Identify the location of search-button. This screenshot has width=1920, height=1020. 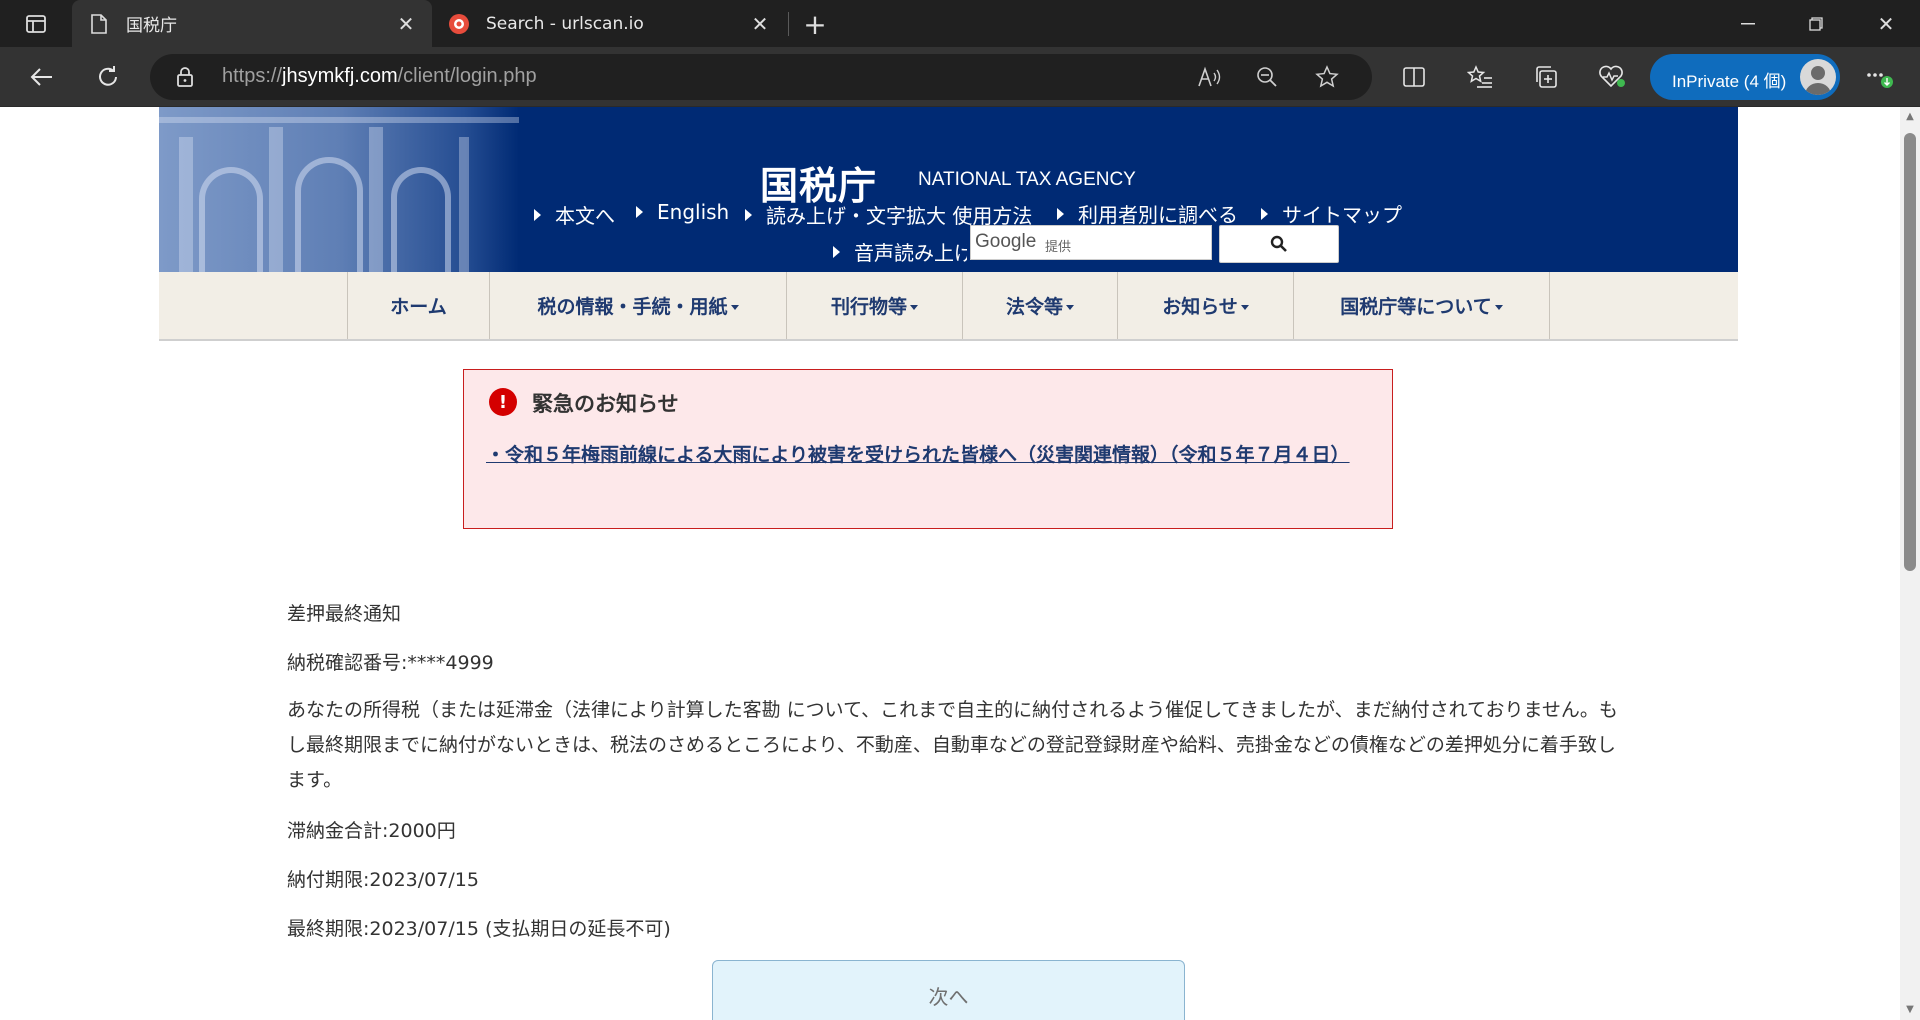
(1279, 244).